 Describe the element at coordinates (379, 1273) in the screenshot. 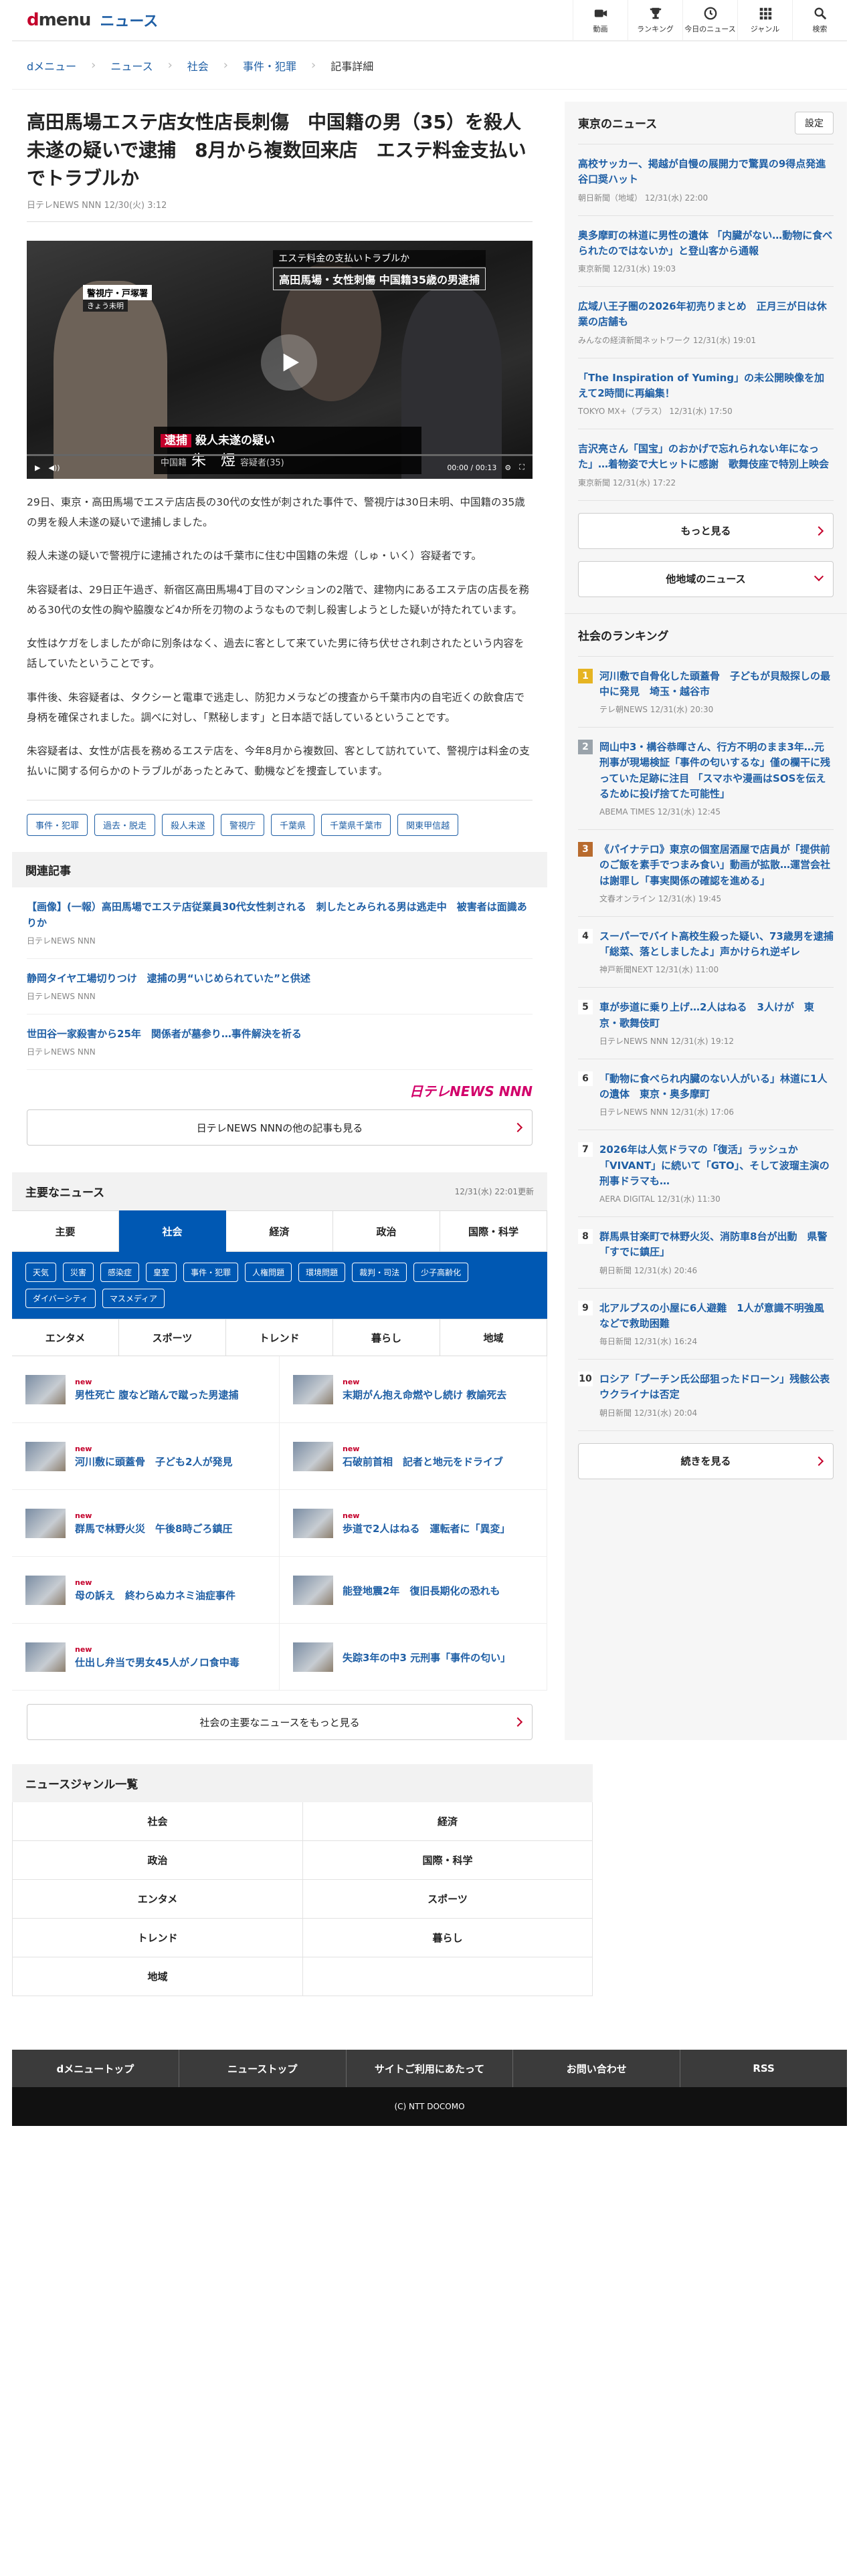

I see `chip: 裁判・司法` at that location.